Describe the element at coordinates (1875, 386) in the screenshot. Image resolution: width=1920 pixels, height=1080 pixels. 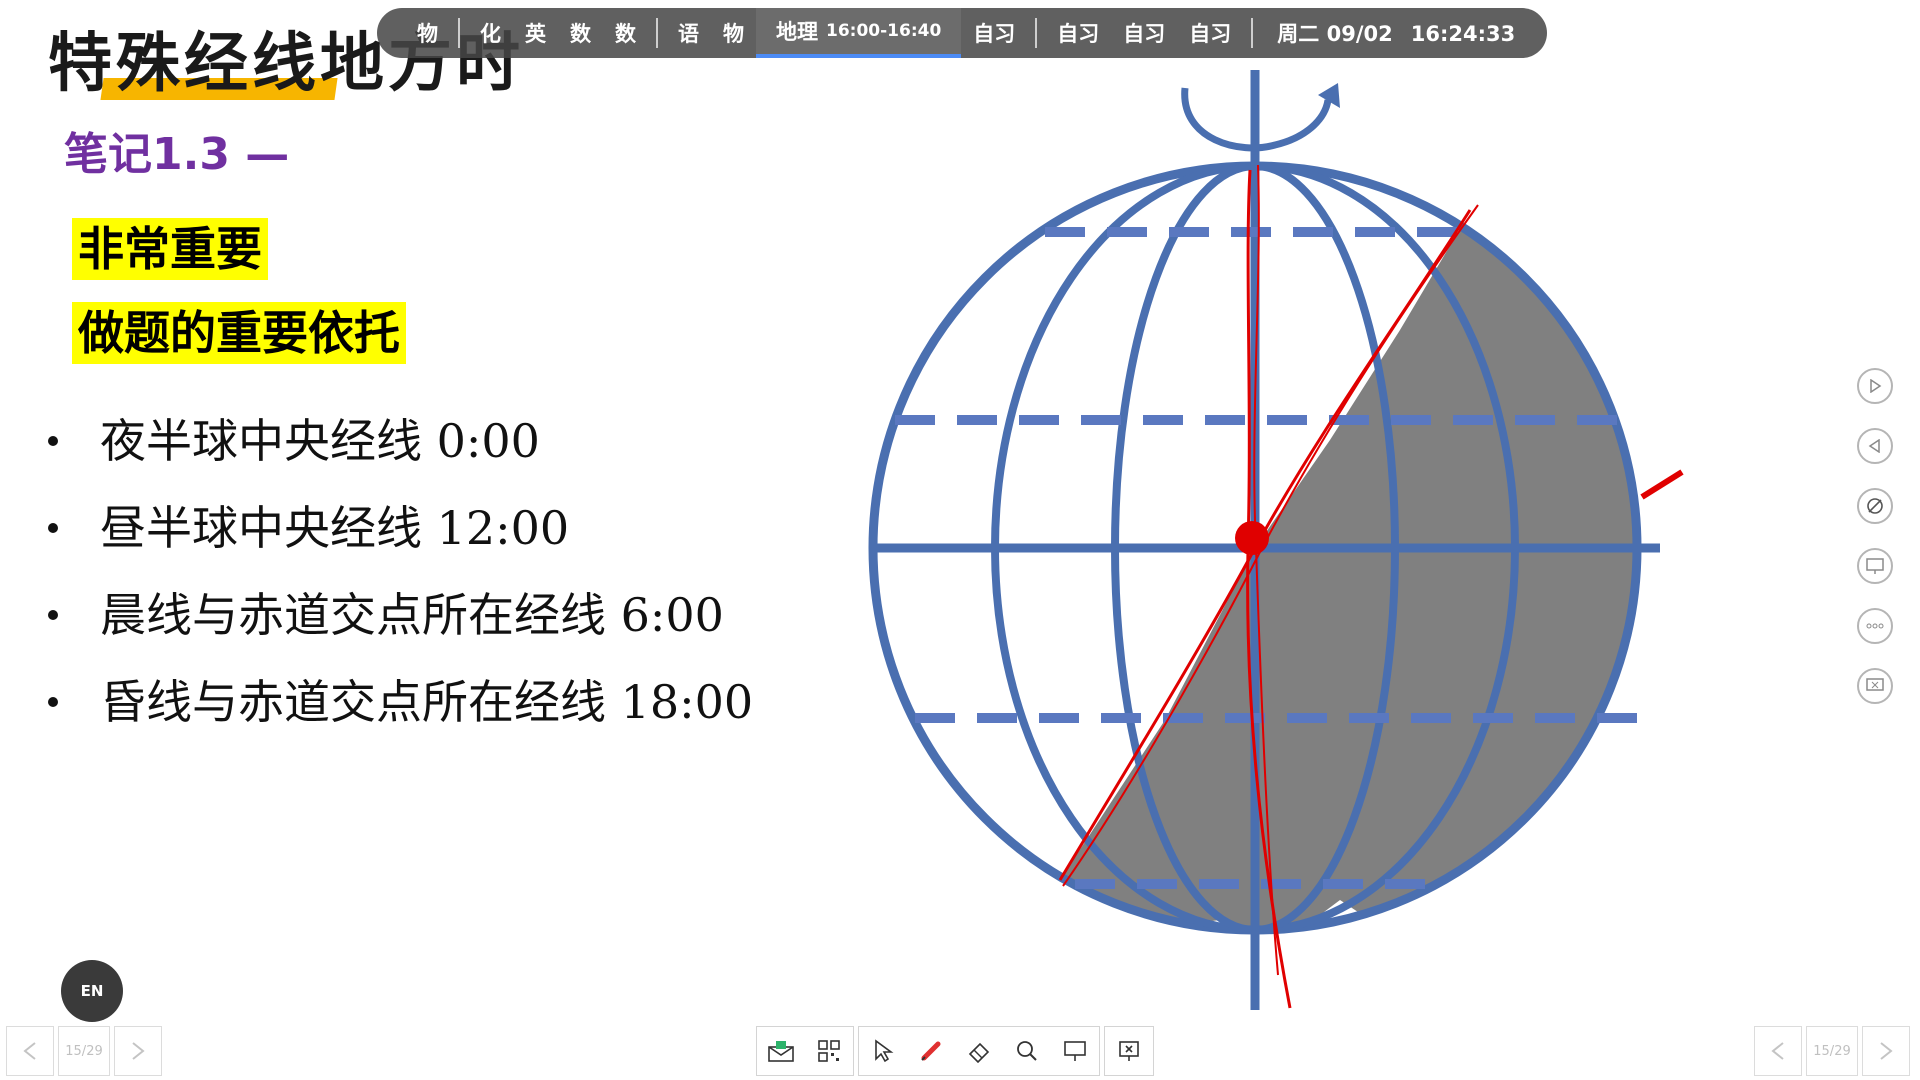
I see `play-next-icon` at that location.